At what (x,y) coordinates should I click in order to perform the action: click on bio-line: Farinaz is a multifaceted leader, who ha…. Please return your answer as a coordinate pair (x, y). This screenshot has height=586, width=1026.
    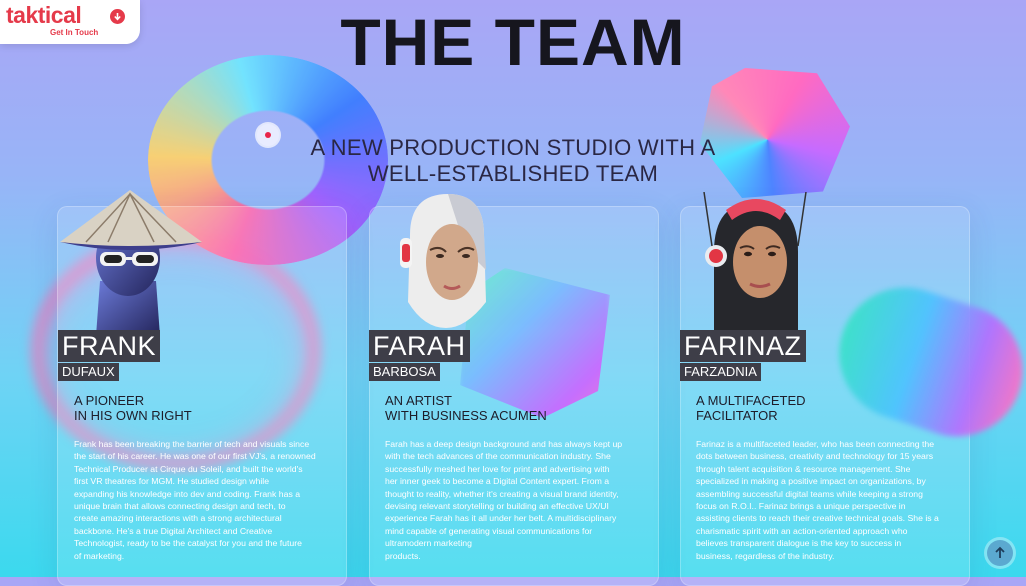
    Looking at the image, I should click on (815, 444).